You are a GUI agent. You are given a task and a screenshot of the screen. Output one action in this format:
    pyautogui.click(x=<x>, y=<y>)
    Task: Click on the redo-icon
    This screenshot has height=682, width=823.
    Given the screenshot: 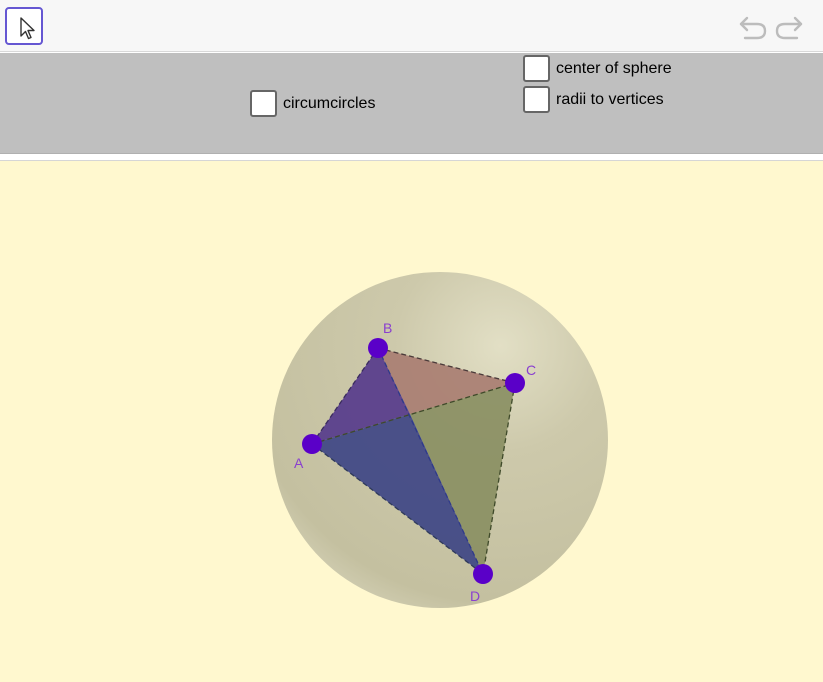 What is the action you would take?
    pyautogui.click(x=789, y=28)
    